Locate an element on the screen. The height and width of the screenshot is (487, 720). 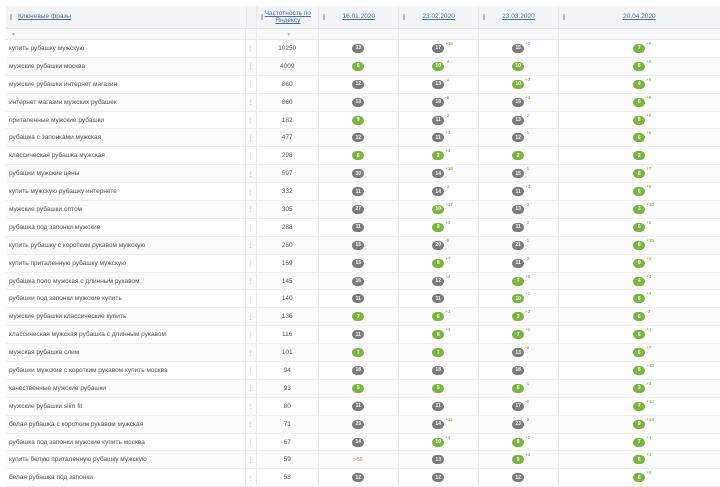
frequency-value: 4009 is located at coordinates (287, 66).